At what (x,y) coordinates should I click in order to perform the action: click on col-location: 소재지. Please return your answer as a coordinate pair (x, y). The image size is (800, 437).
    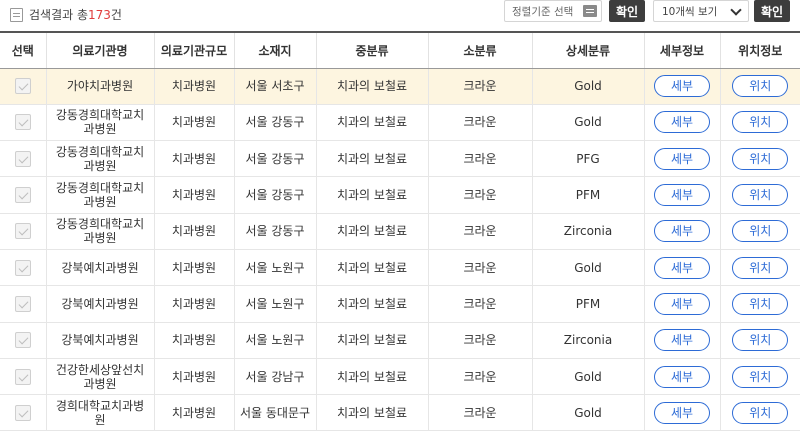
    Looking at the image, I should click on (274, 50).